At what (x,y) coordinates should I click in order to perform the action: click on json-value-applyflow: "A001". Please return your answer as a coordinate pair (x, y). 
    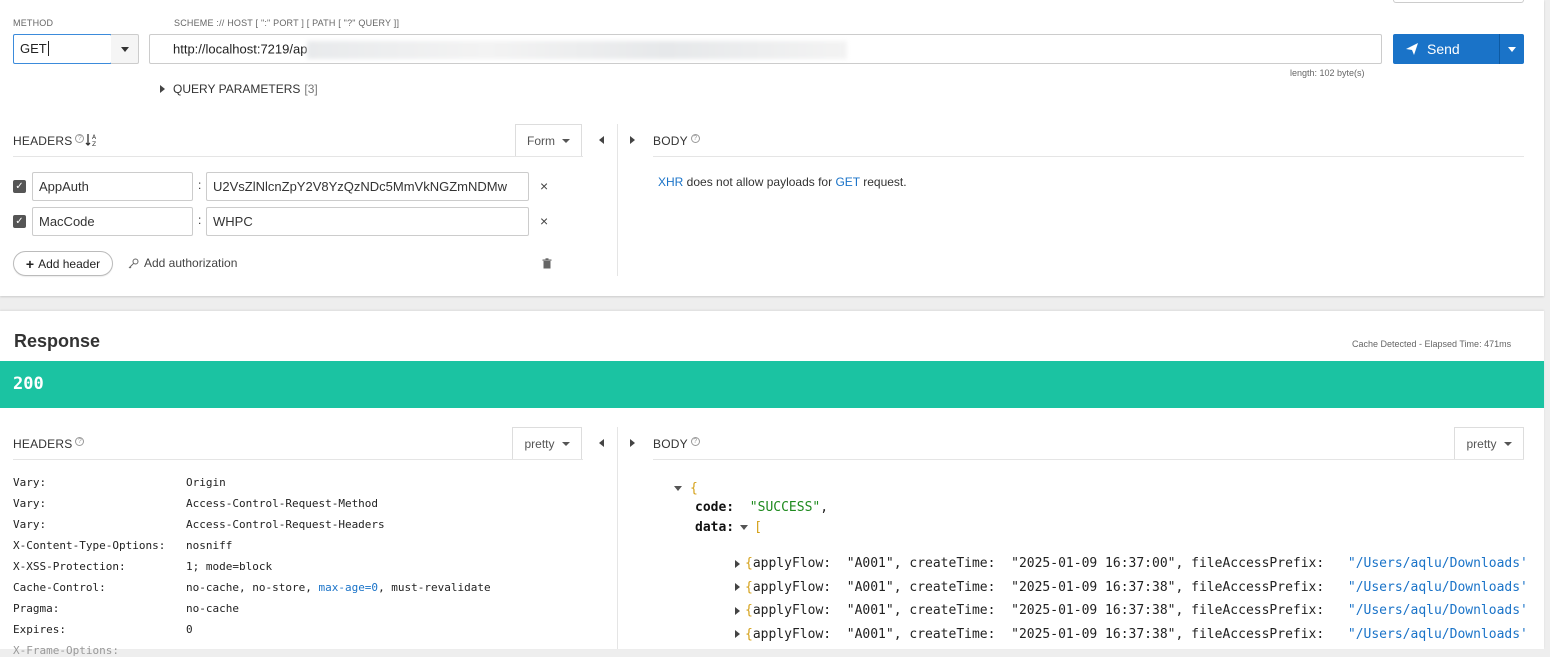
    Looking at the image, I should click on (870, 587).